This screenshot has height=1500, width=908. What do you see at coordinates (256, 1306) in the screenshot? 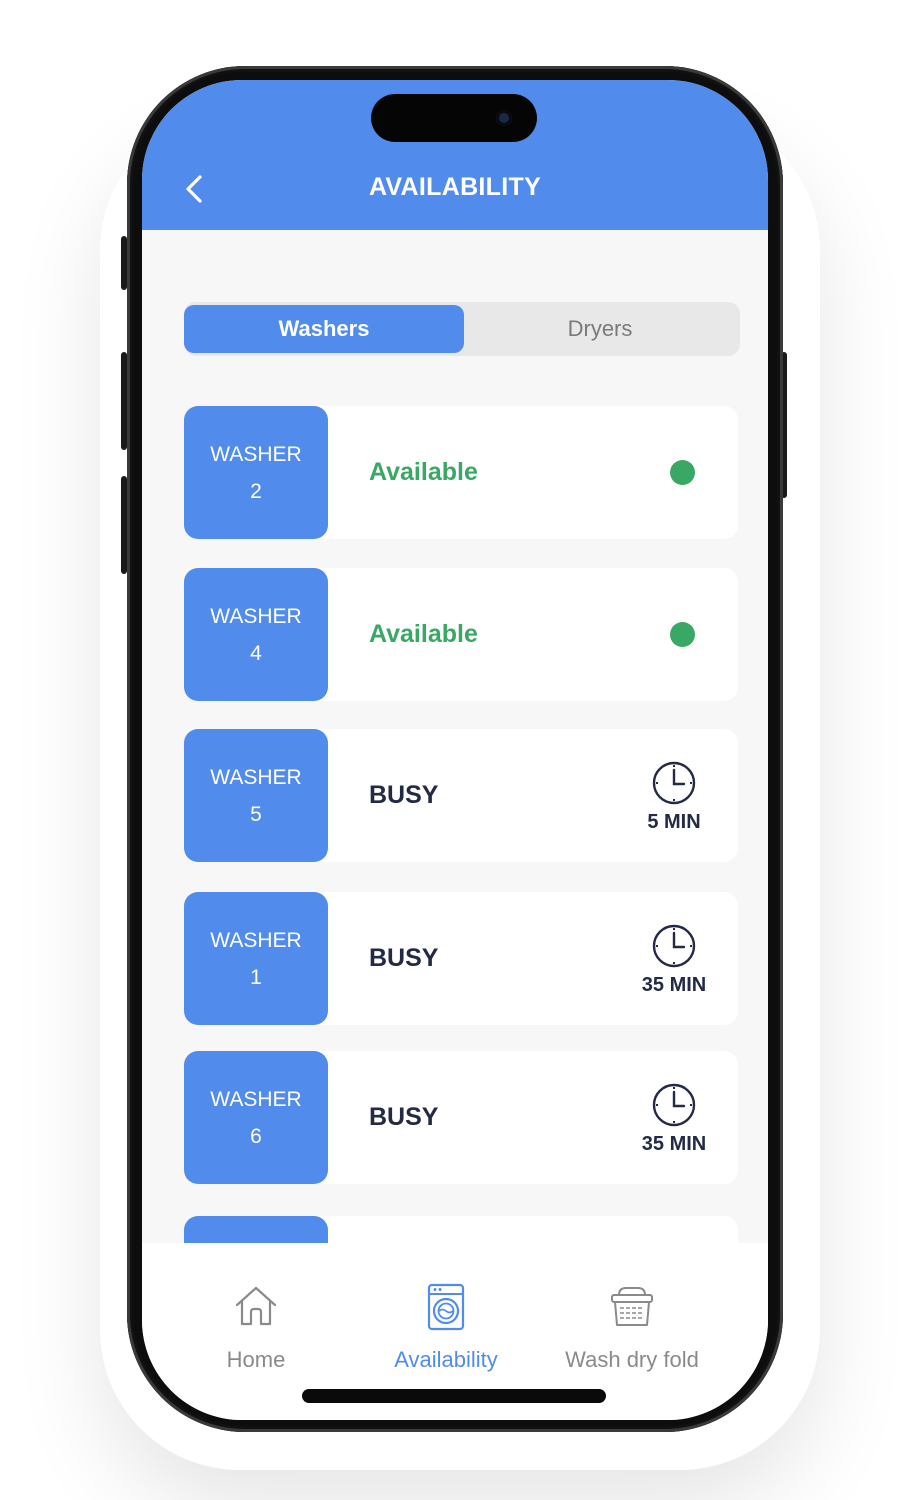
I see `home-icon` at bounding box center [256, 1306].